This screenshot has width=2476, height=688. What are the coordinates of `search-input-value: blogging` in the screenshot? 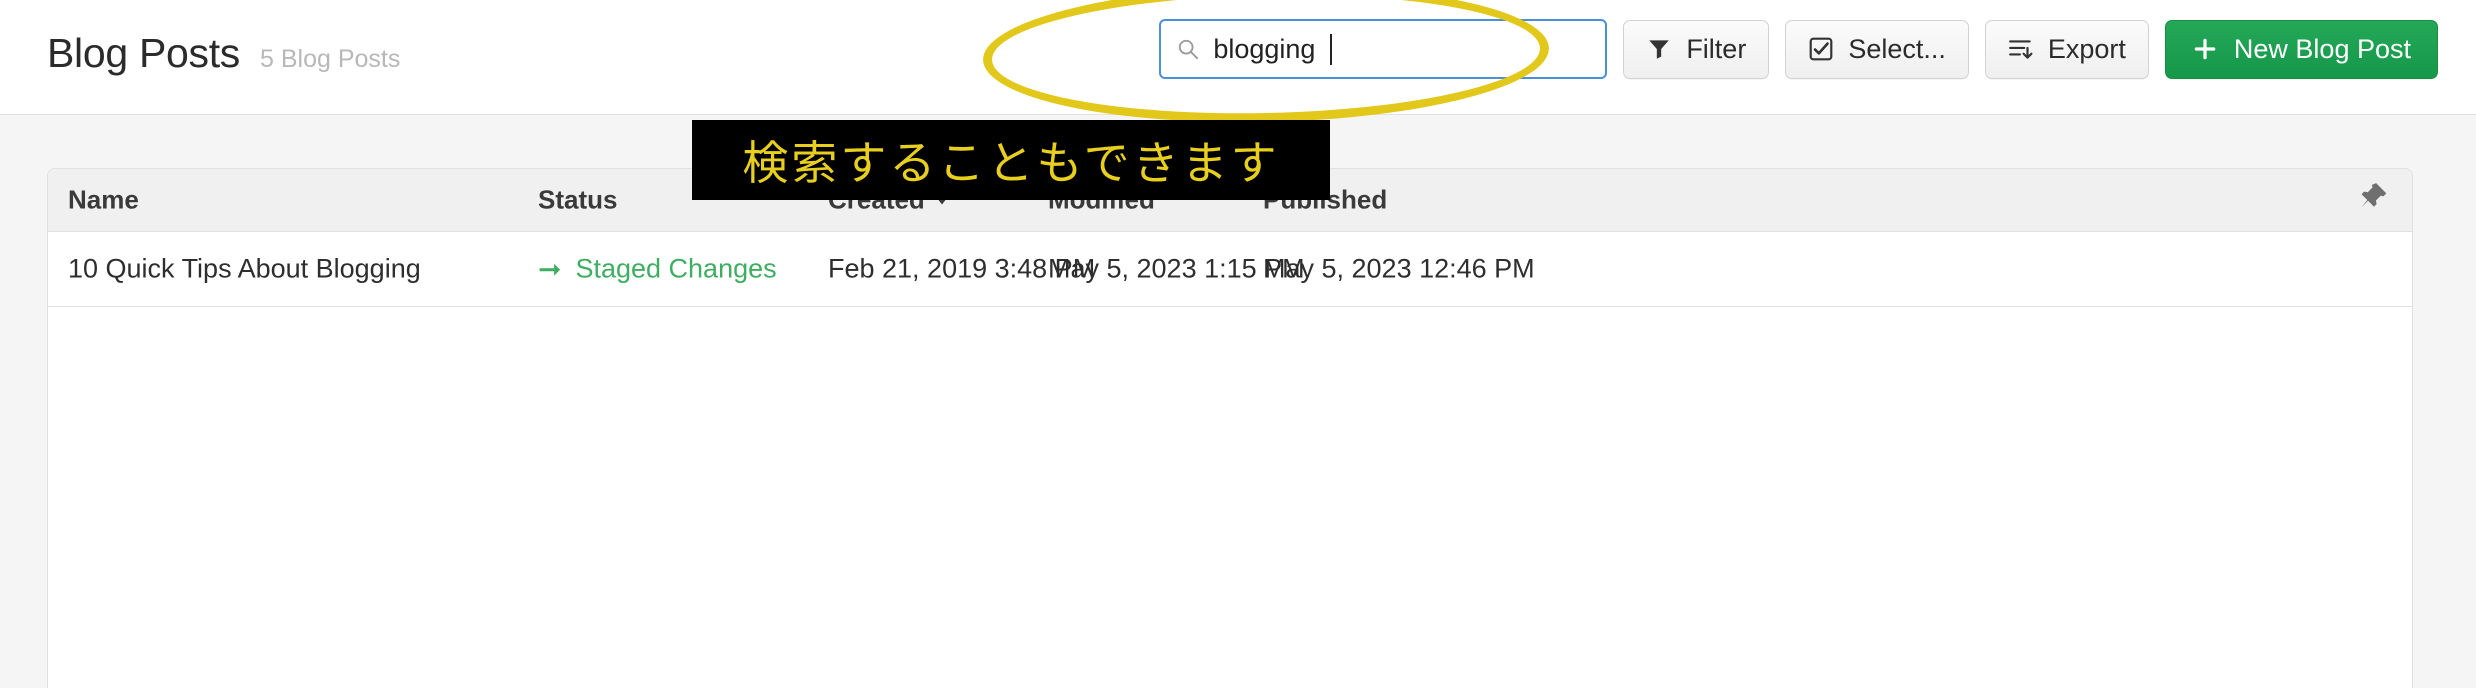 It's located at (1264, 48).